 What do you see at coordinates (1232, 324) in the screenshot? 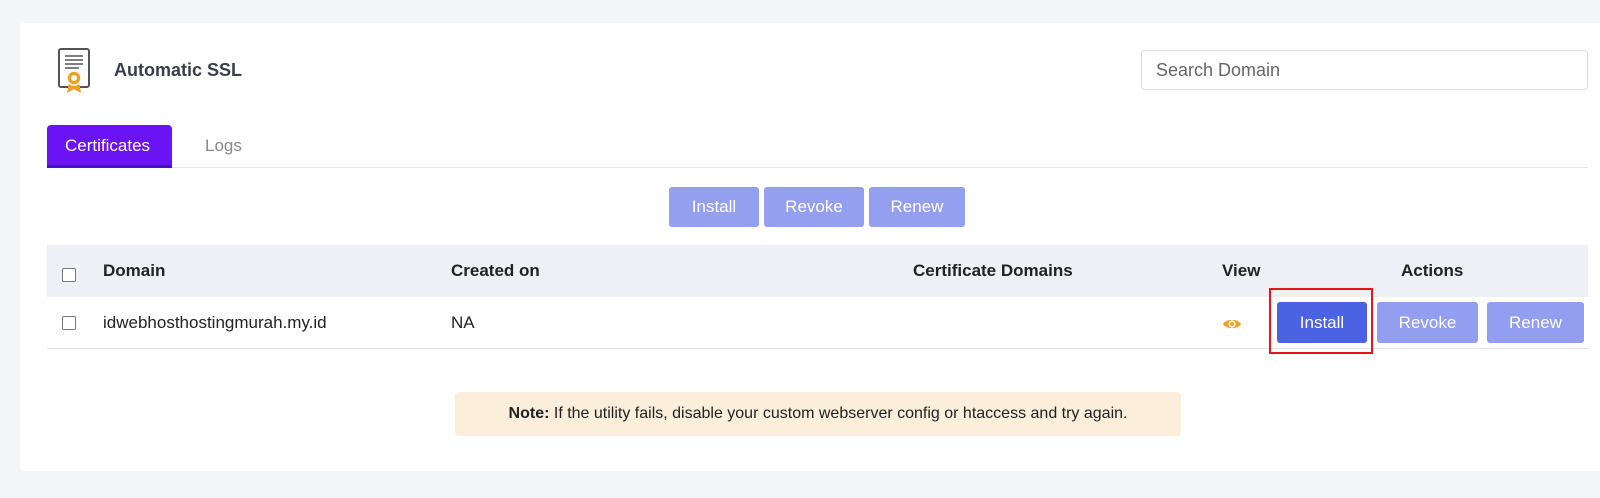
I see `eye-icon` at bounding box center [1232, 324].